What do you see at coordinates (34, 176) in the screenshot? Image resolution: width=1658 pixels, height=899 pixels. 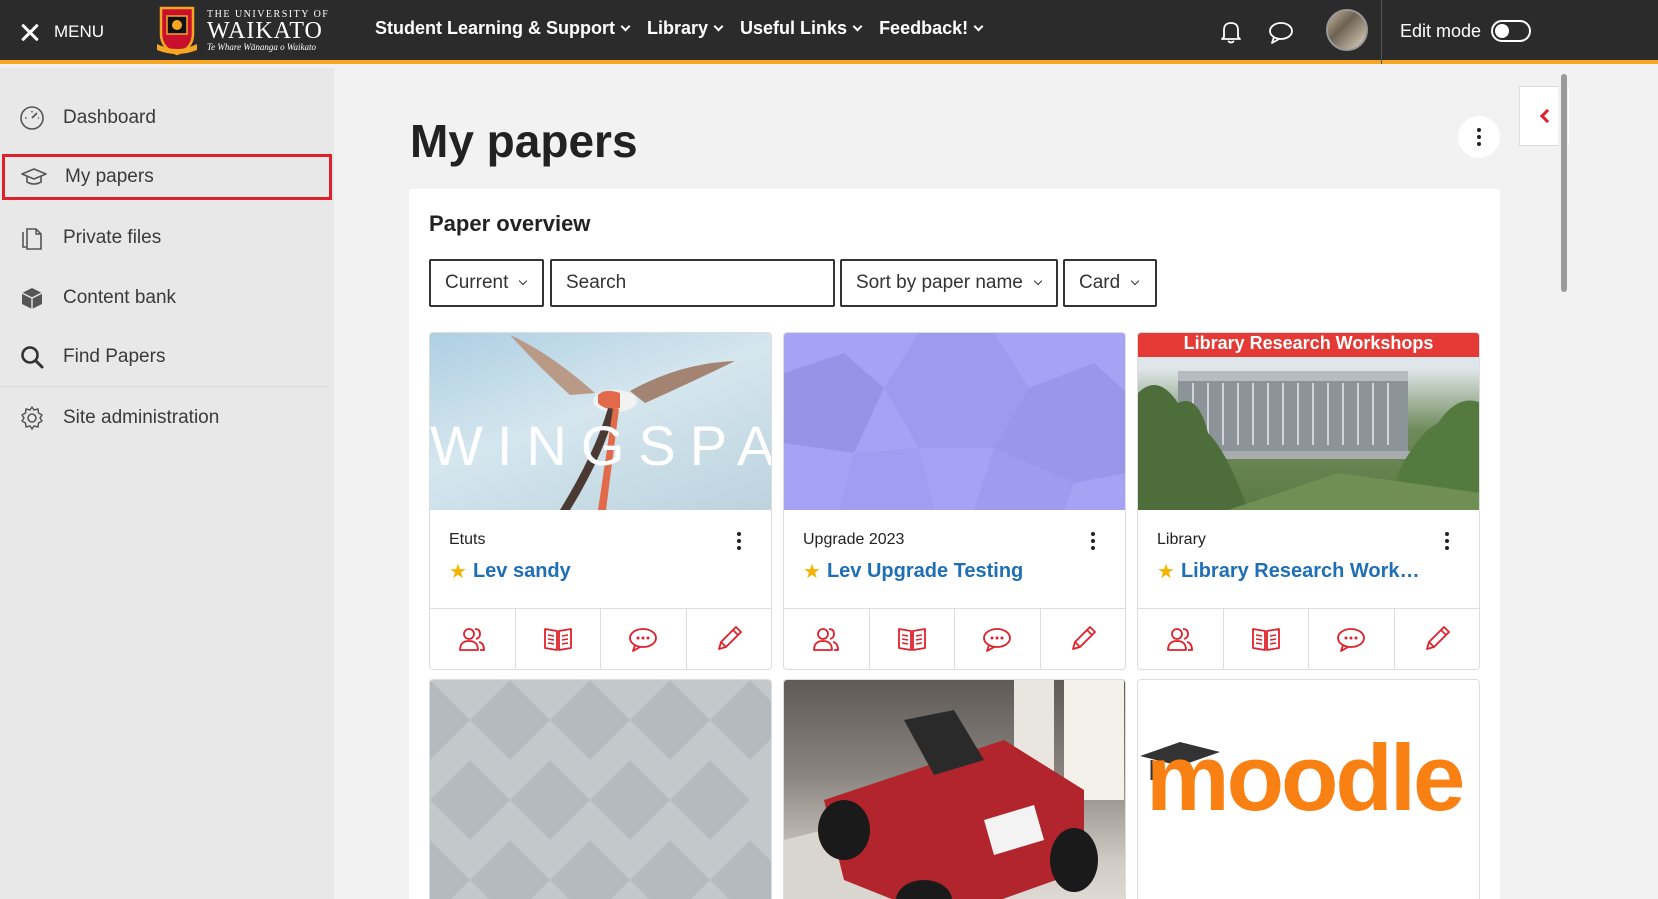 I see `graduation-cap-icon` at bounding box center [34, 176].